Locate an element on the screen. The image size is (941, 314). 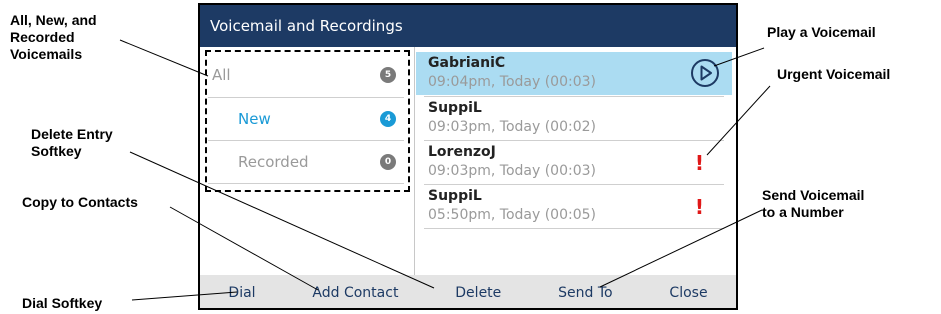
leader-line-delete is located at coordinates (282, 220).